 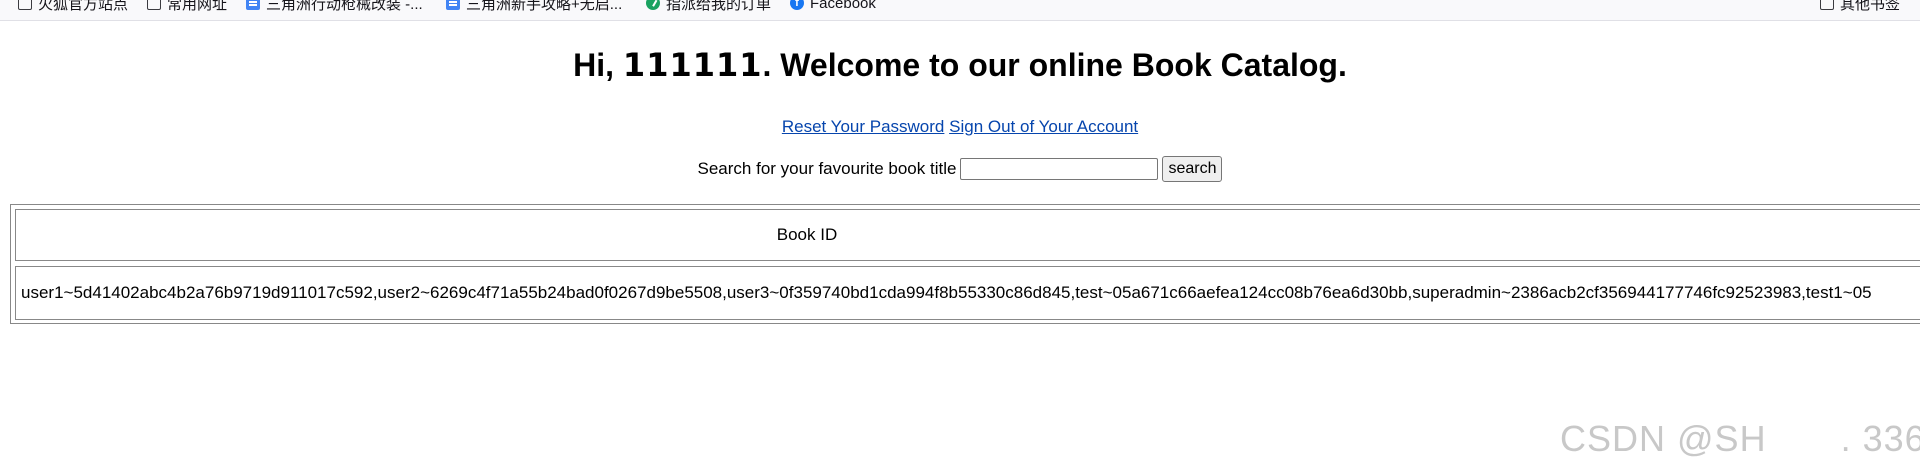 I want to click on greeting-prefix: Hi,, so click(x=598, y=65).